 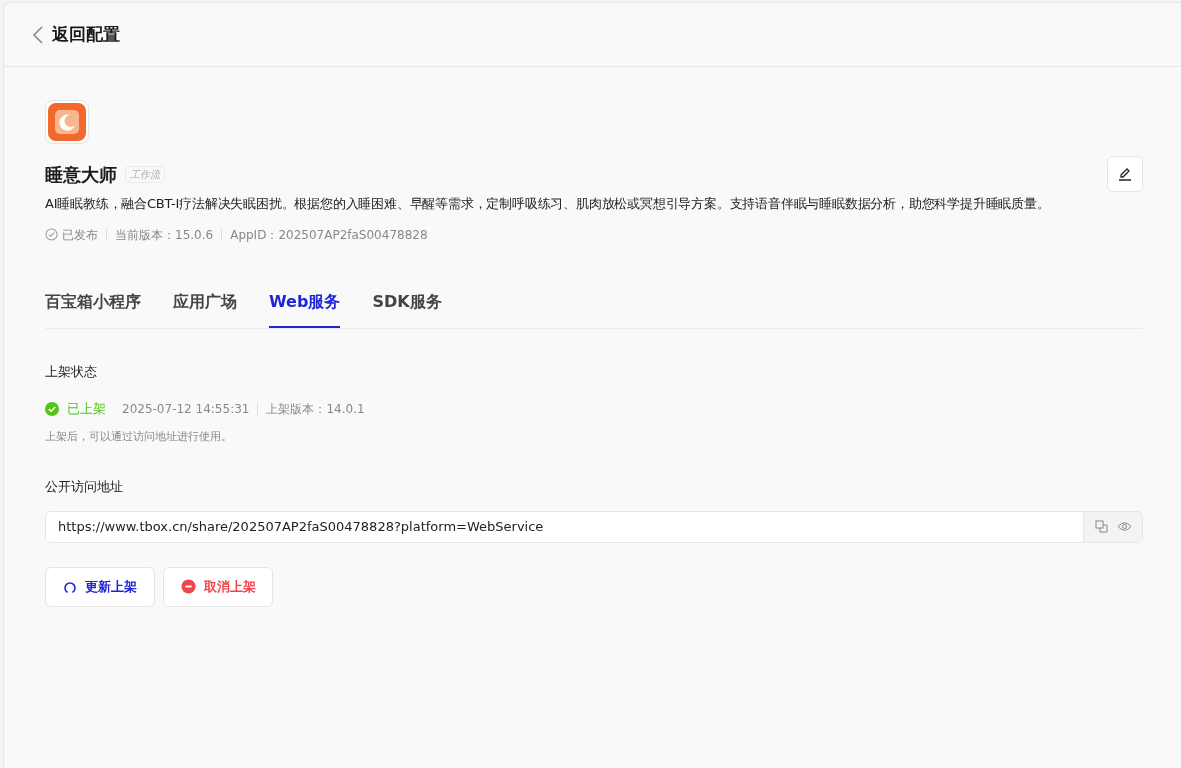 What do you see at coordinates (407, 308) in the screenshot?
I see `tab: SDK服务` at bounding box center [407, 308].